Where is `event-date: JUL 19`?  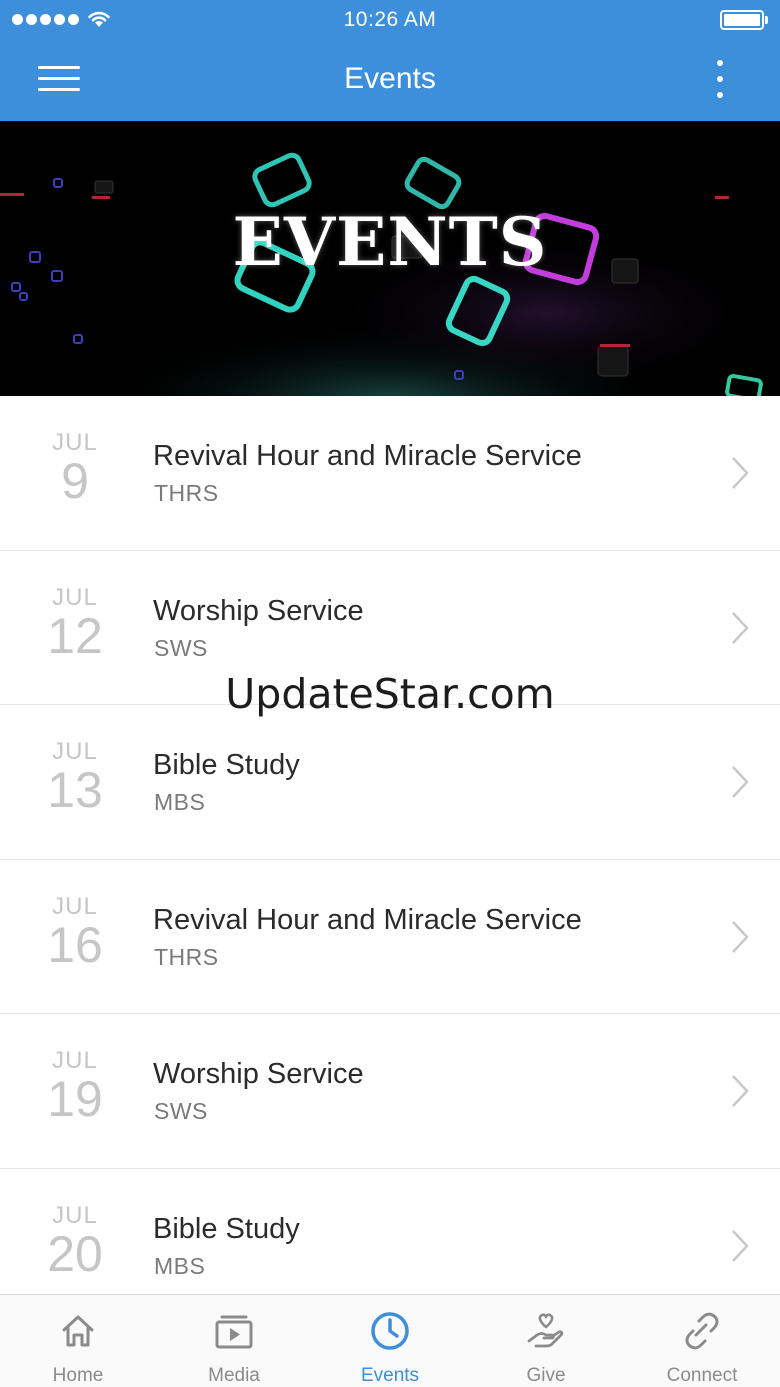
event-date: JUL 19 is located at coordinates (75, 1087).